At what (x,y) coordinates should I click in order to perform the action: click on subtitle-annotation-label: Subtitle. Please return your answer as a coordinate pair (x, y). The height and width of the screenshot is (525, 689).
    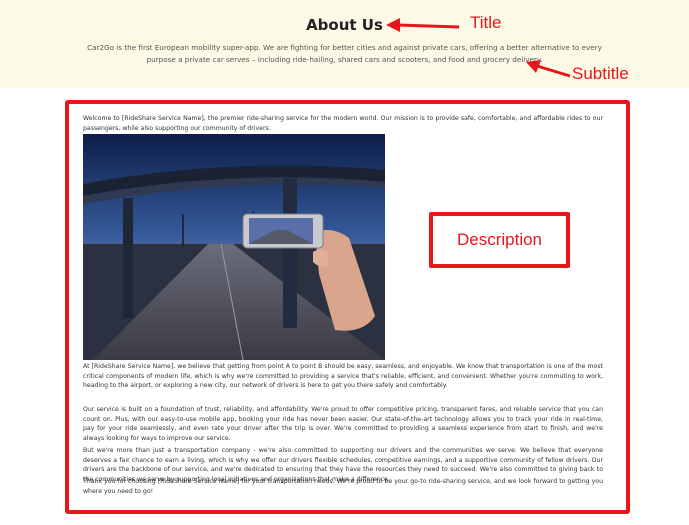
    Looking at the image, I should click on (600, 73).